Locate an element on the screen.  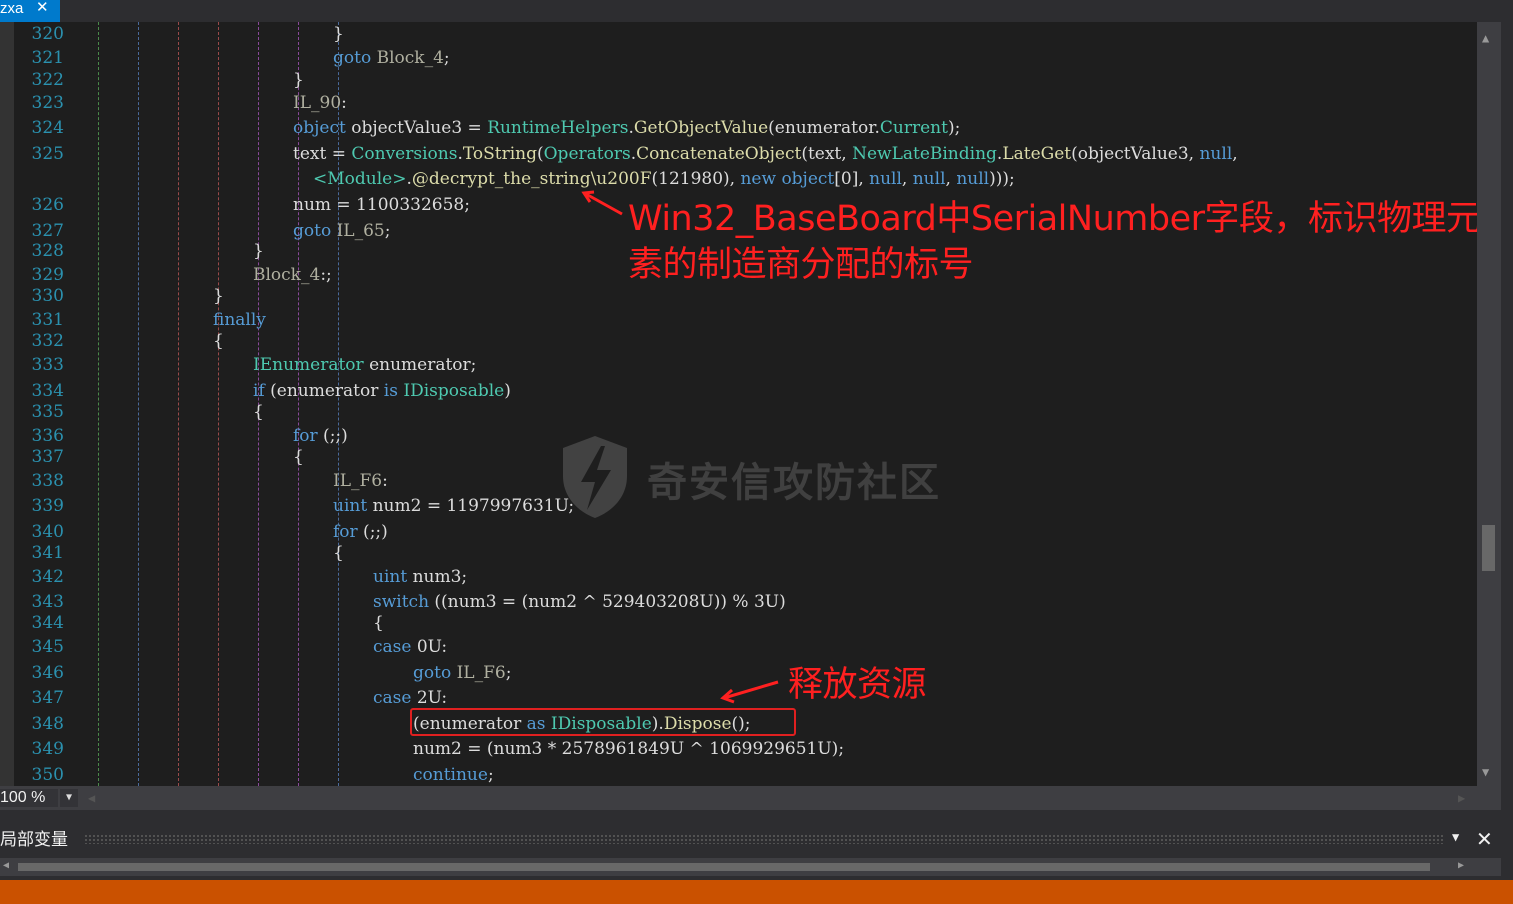
vertical-scrollbar: ▲ ▼ is located at coordinates (1489, 404).